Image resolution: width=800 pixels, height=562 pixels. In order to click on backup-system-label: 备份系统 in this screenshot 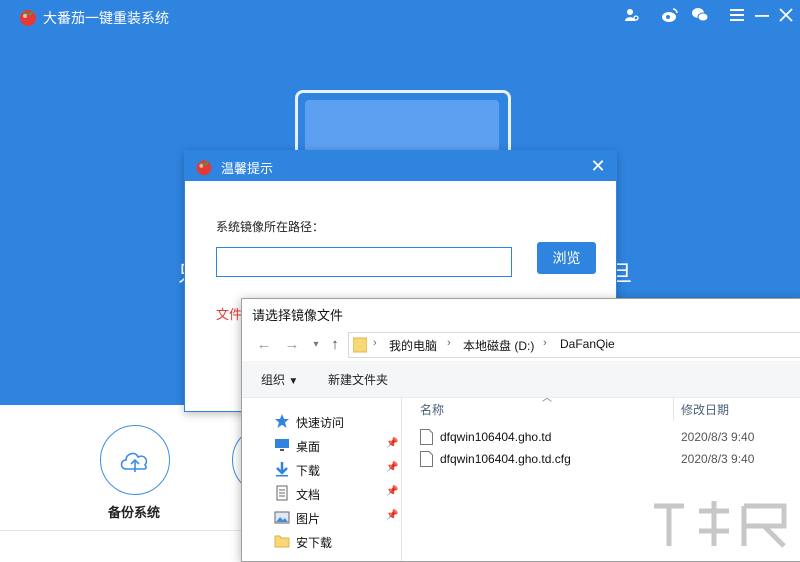, I will do `click(134, 512)`.